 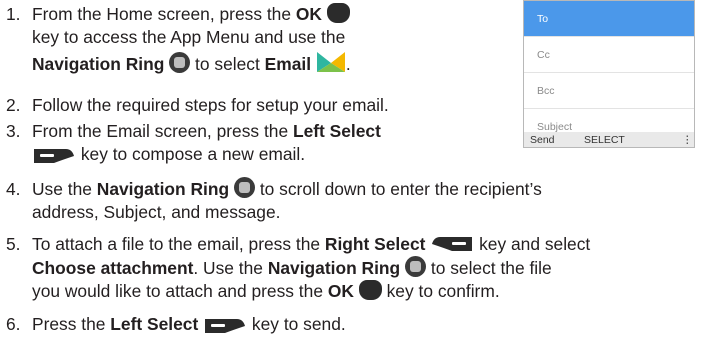 What do you see at coordinates (296, 324) in the screenshot?
I see `step-text: key to send.` at bounding box center [296, 324].